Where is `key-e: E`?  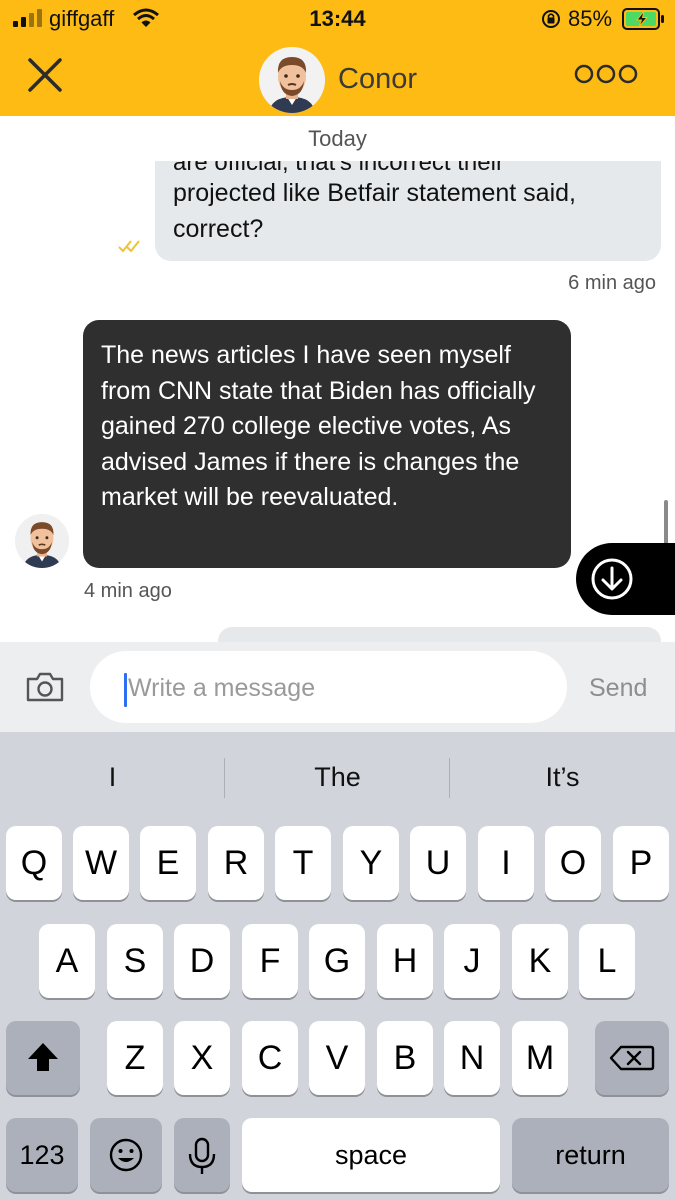
key-e: E is located at coordinates (168, 863).